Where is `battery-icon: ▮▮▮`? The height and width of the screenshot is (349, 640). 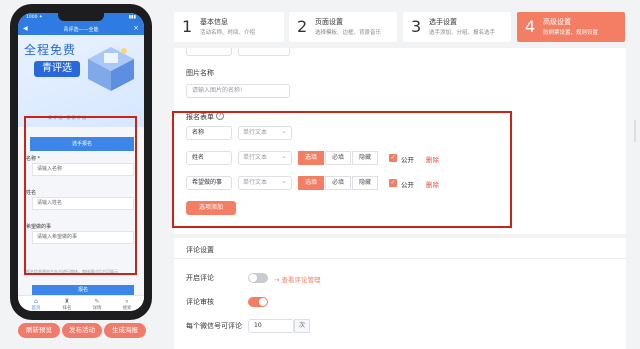
battery-icon: ▮▮▮ is located at coordinates (132, 17).